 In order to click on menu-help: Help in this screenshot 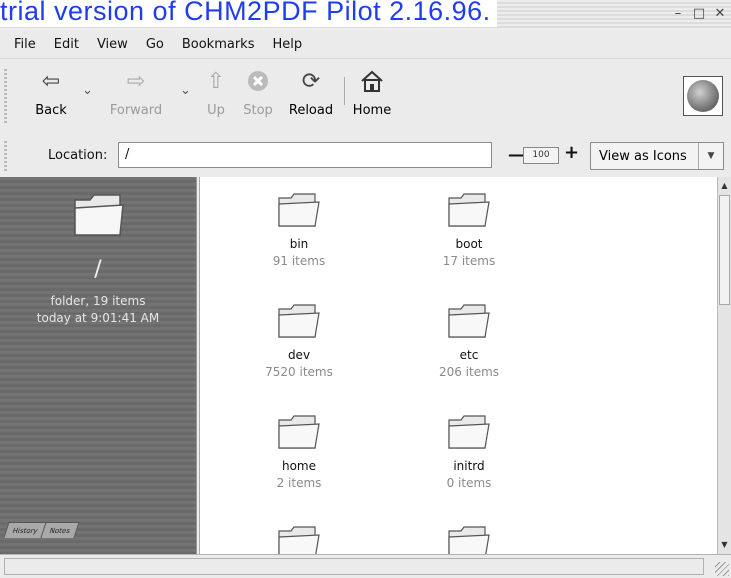, I will do `click(287, 44)`.